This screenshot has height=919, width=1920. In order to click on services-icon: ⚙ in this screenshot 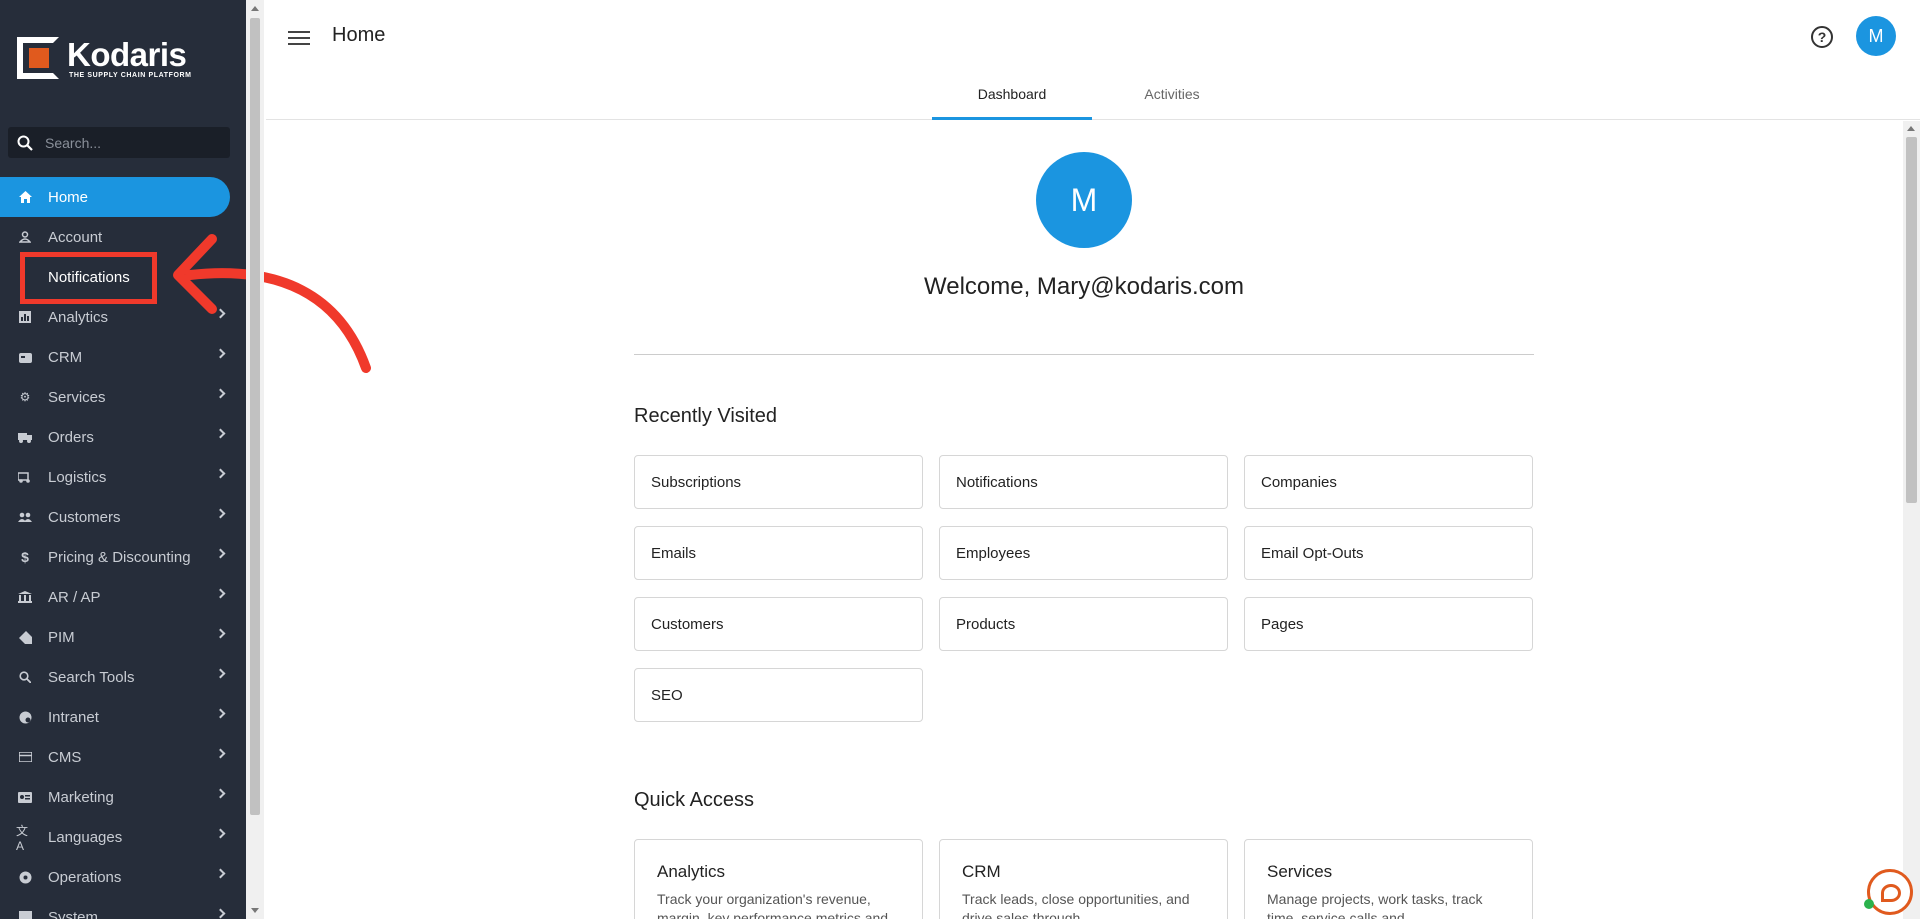, I will do `click(25, 397)`.